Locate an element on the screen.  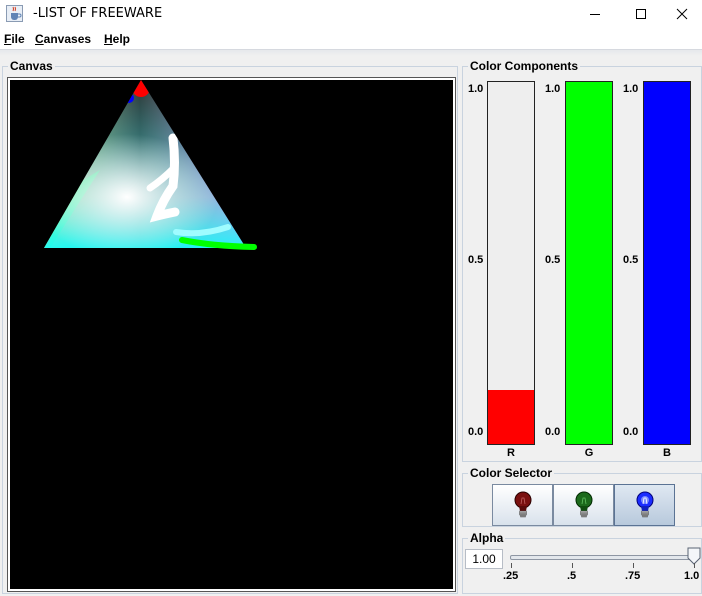
red-bar-fill is located at coordinates (511, 416).